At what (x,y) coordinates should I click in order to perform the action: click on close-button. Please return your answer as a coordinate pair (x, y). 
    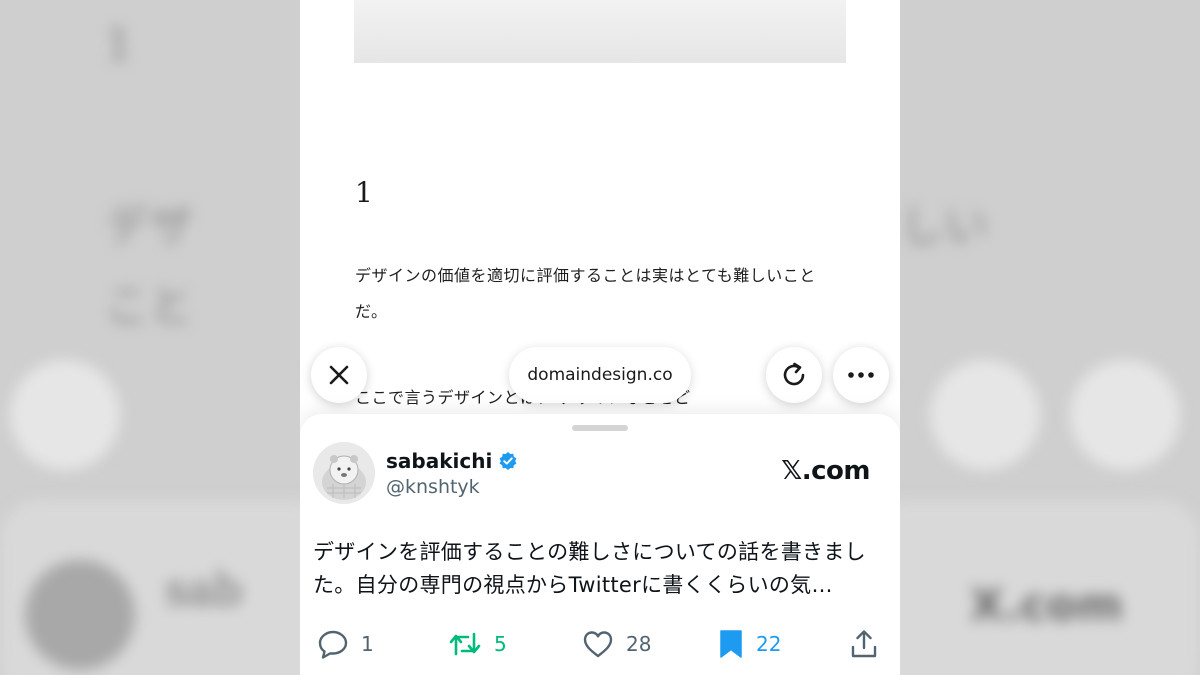
    Looking at the image, I should click on (339, 375).